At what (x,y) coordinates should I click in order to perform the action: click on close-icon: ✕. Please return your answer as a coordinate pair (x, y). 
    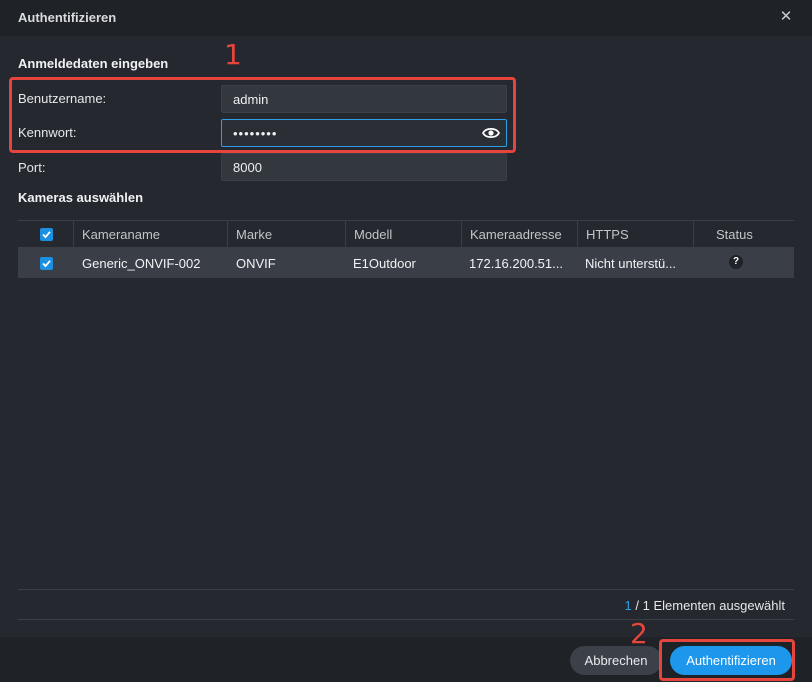
    Looking at the image, I should click on (786, 17).